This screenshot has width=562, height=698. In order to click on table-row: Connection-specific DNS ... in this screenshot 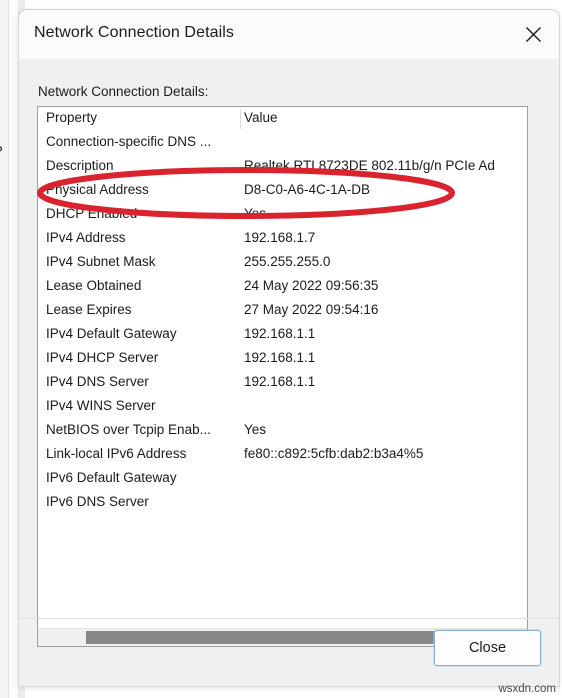, I will do `click(282, 143)`.